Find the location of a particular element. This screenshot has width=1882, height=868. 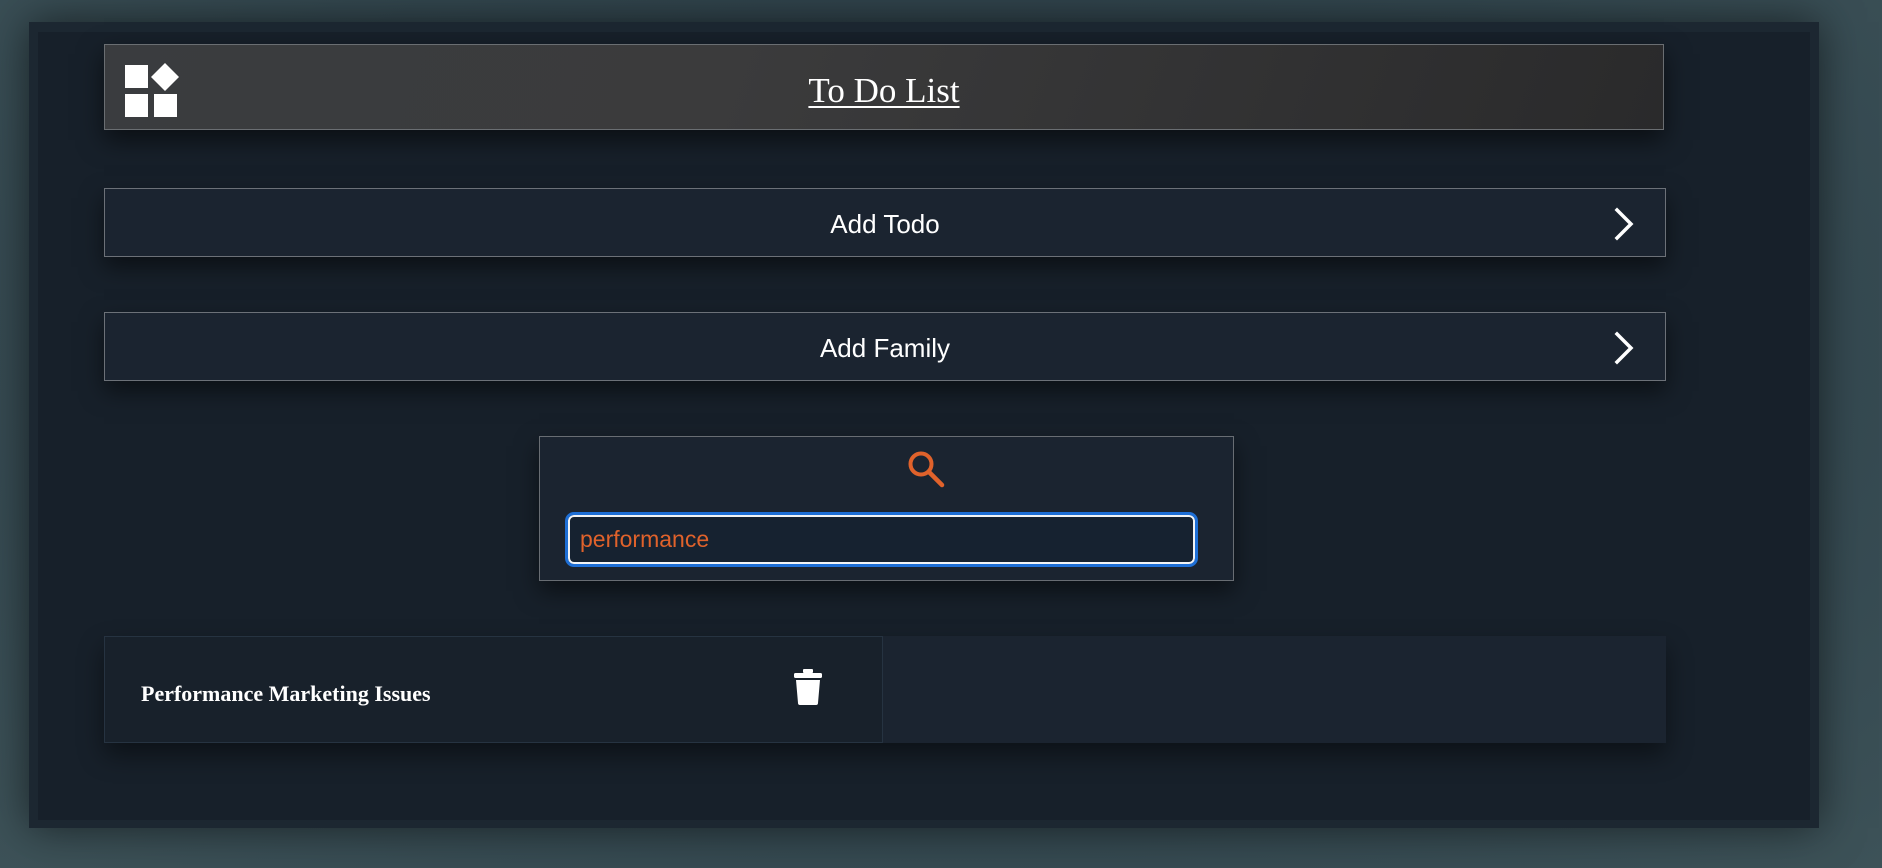

header-bar: To Do List is located at coordinates (884, 87).